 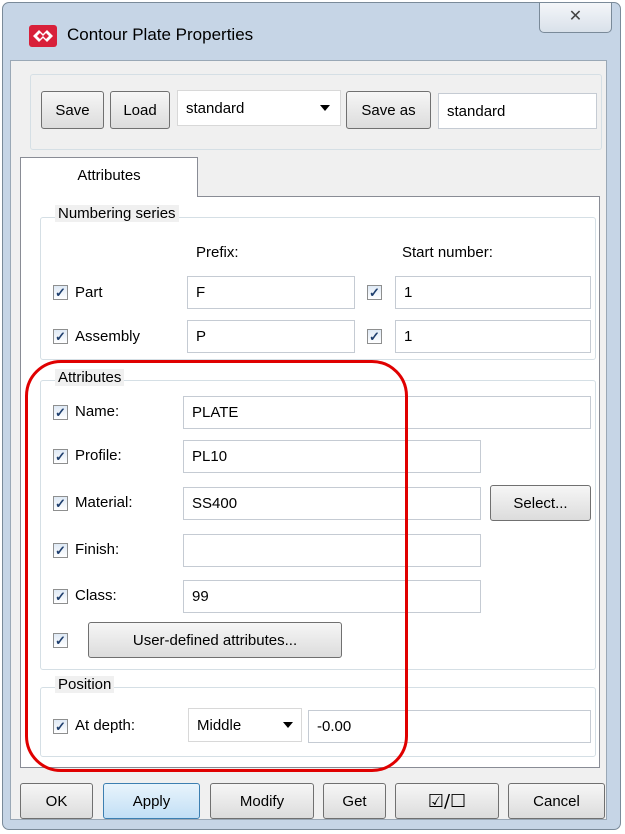 What do you see at coordinates (60, 640) in the screenshot?
I see `uda-checkbox: ✓` at bounding box center [60, 640].